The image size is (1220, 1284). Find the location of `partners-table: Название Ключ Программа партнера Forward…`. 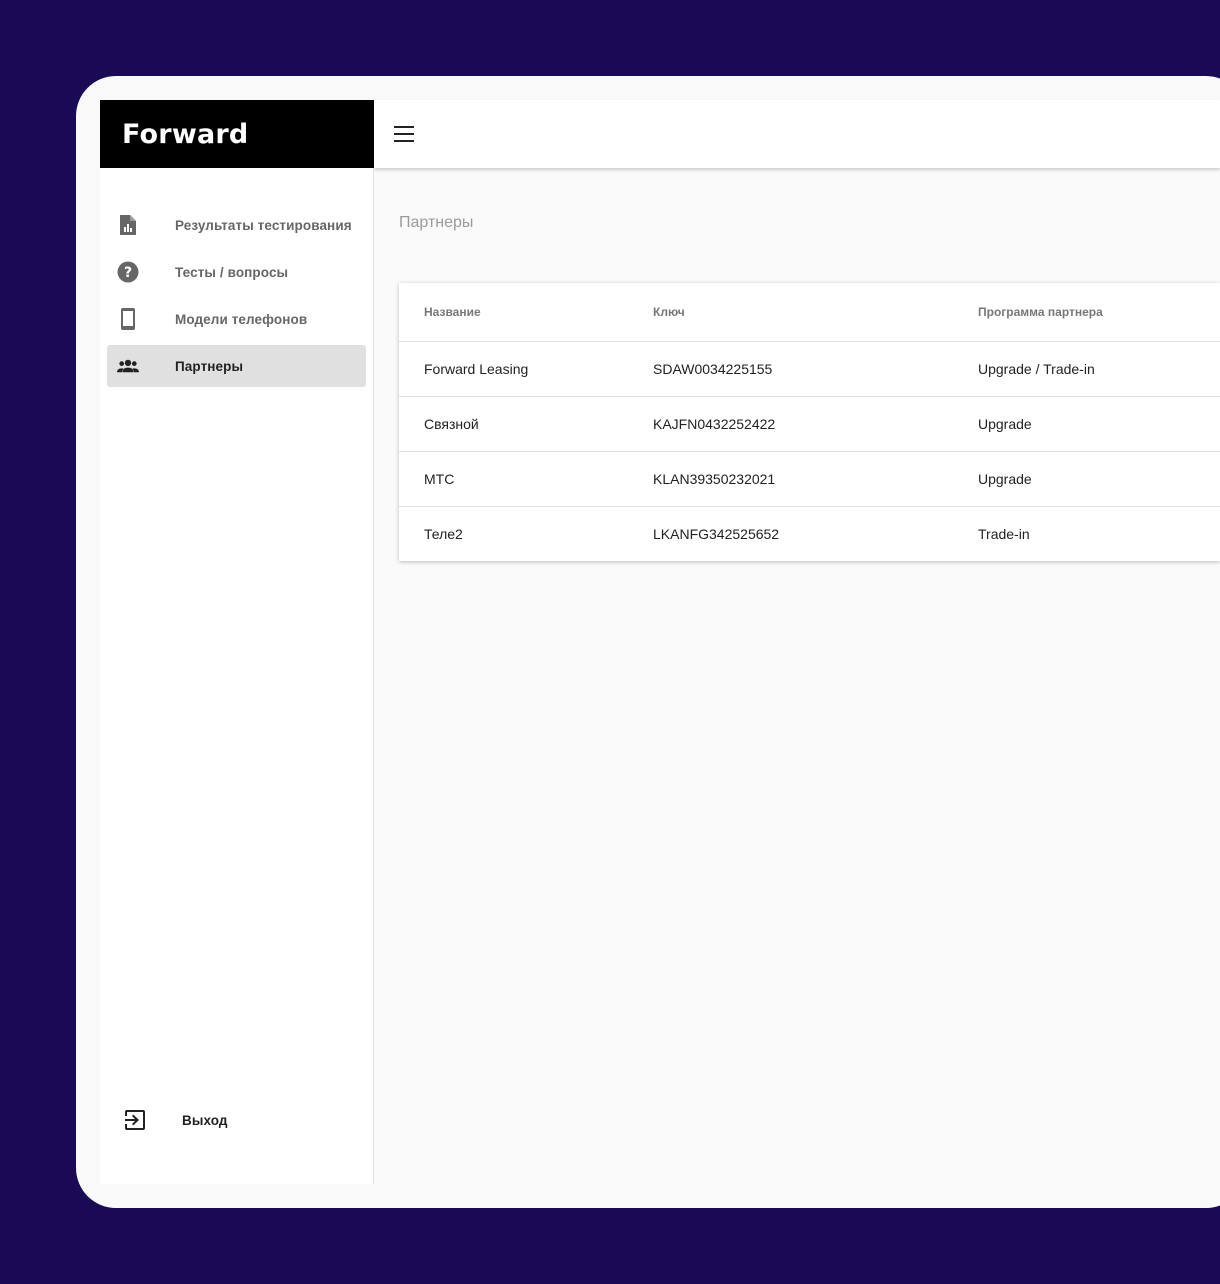

partners-table: Название Ключ Программа партнера Forward… is located at coordinates (809, 422).